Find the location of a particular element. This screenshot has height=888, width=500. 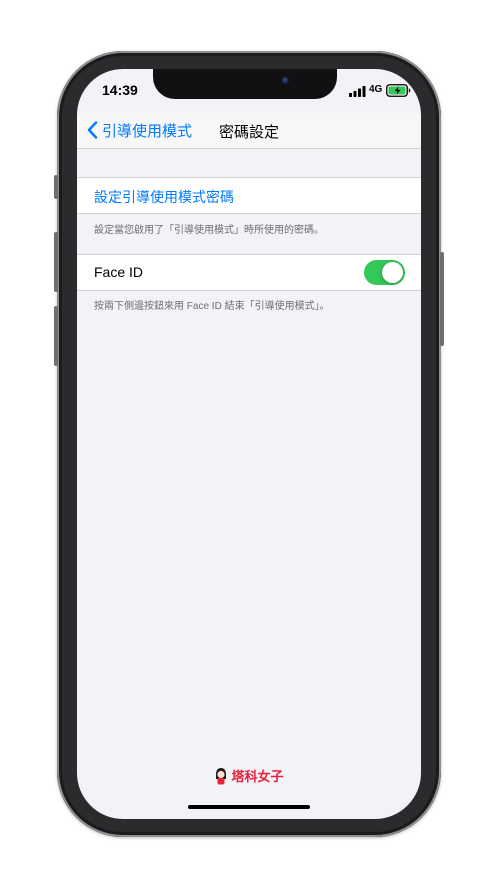

girl-avatar-icon is located at coordinates (221, 775).